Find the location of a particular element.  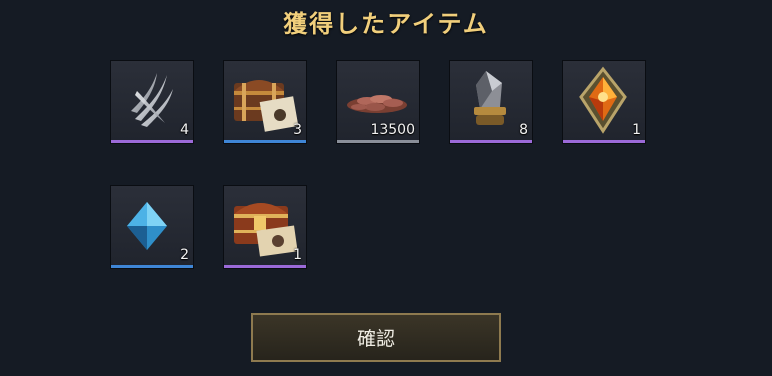

item-slot: 4 is located at coordinates (152, 102).